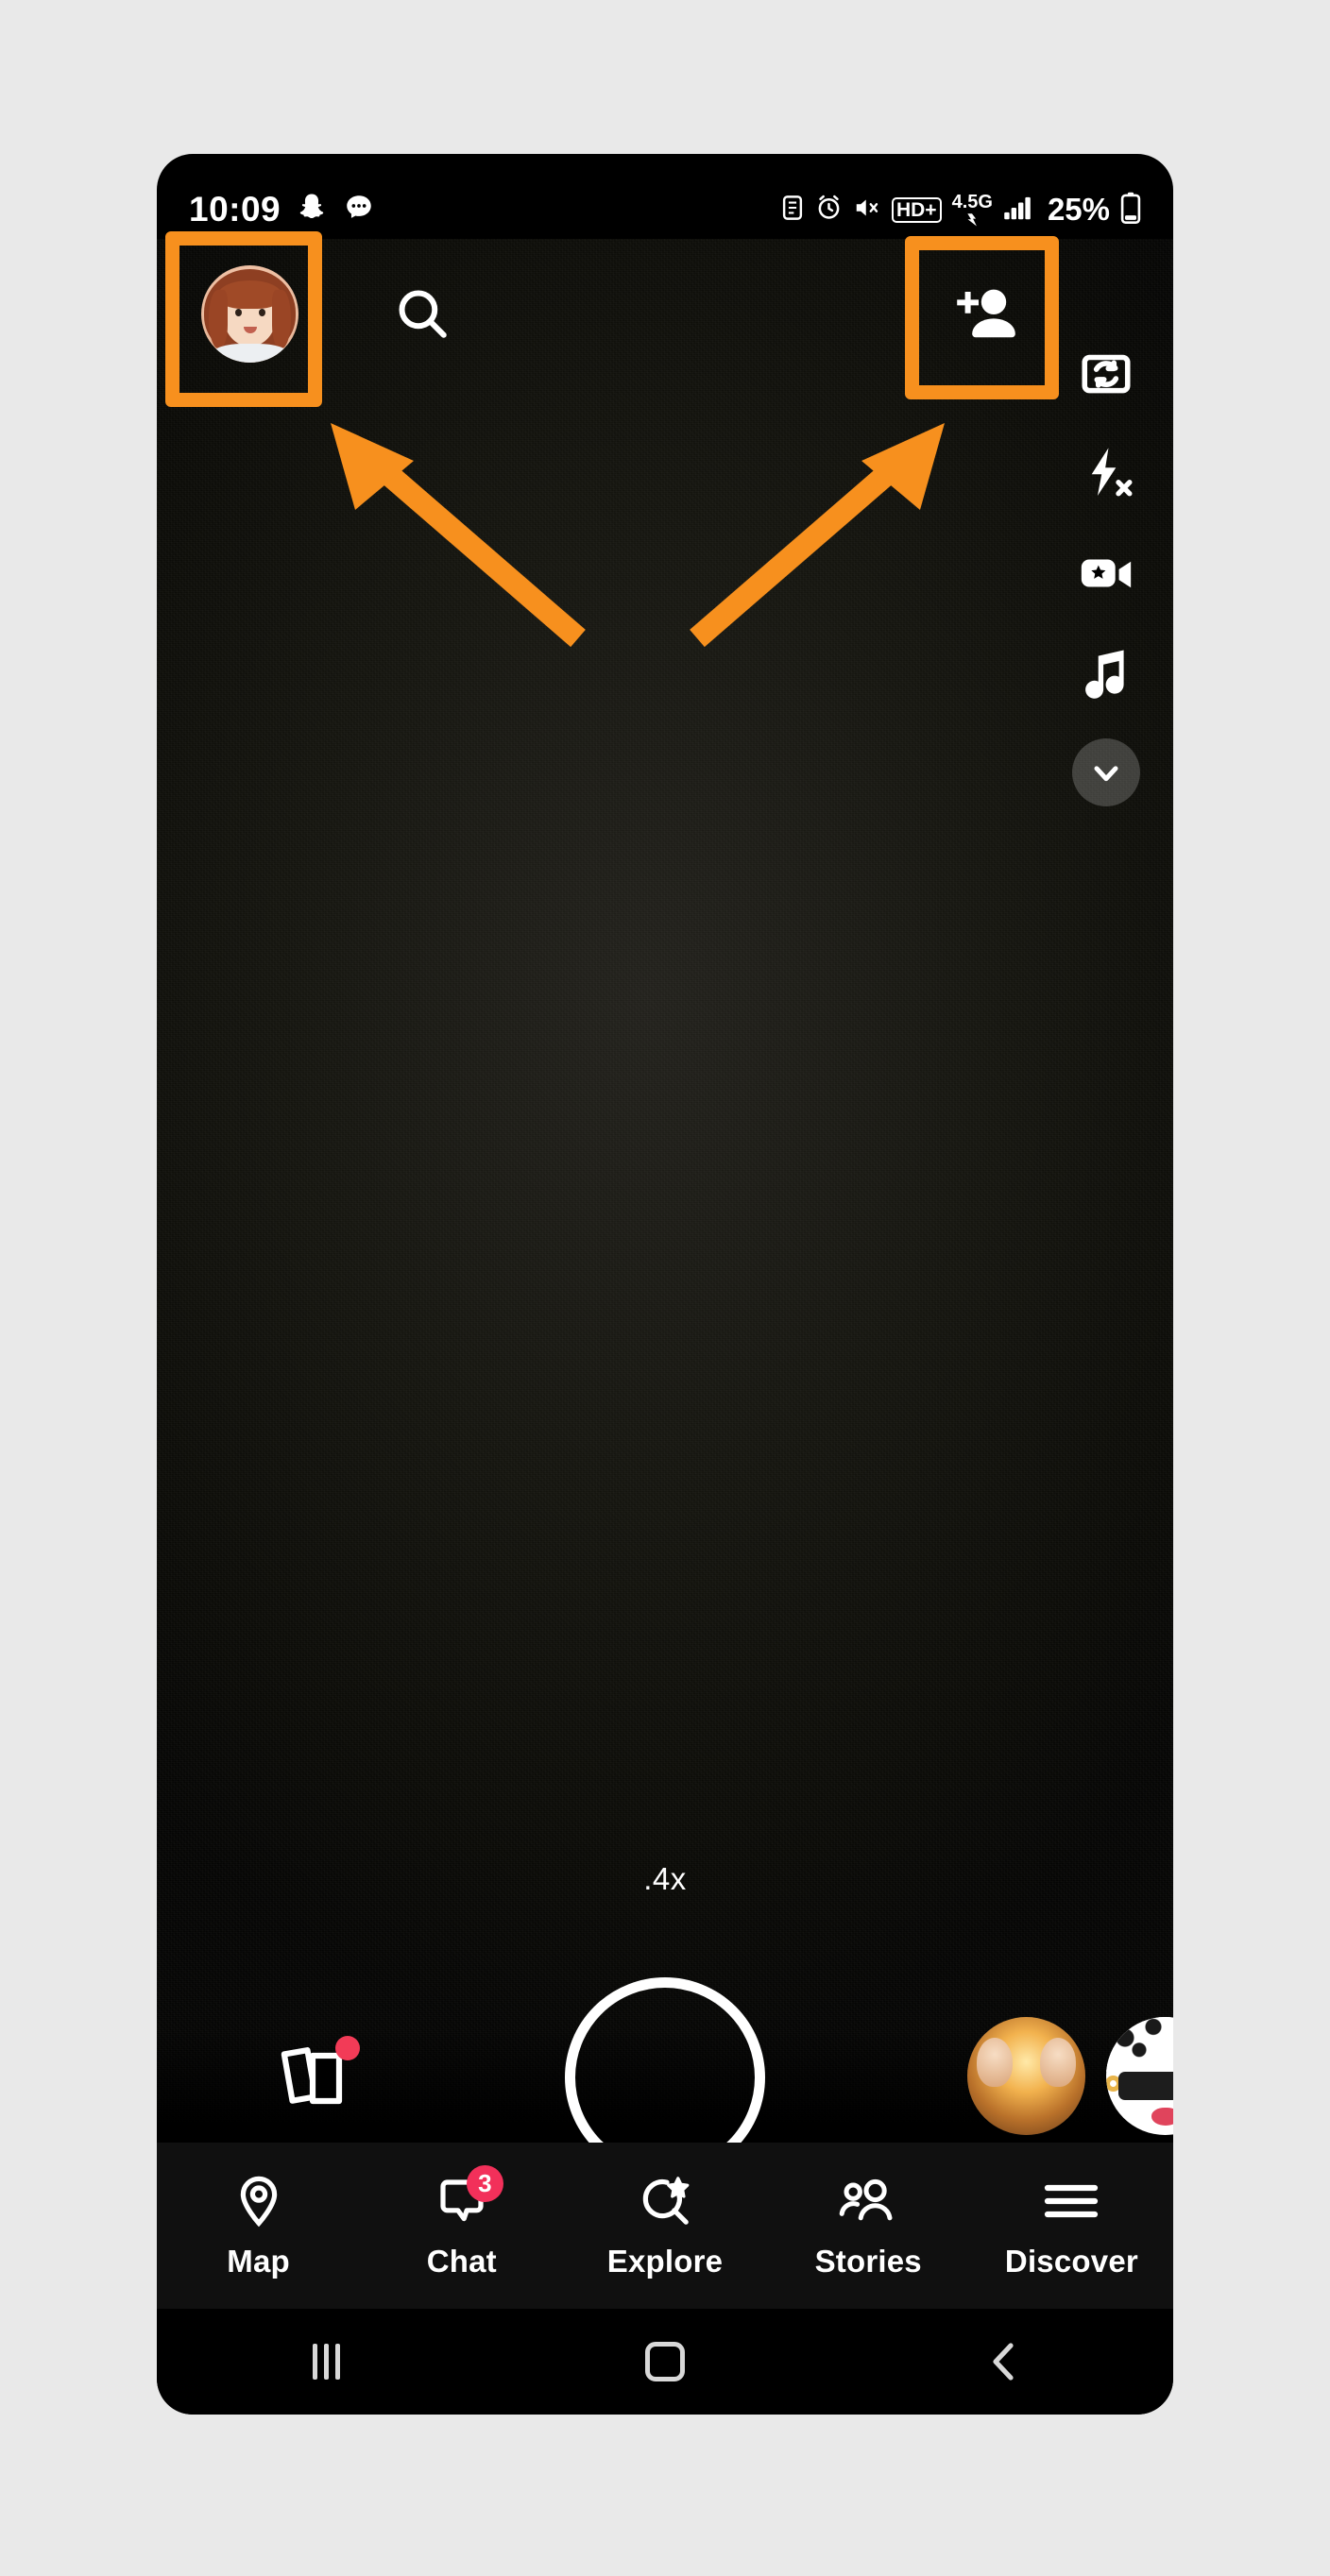 The height and width of the screenshot is (2576, 1330). I want to click on zoom-level-label: .4x, so click(665, 1878).